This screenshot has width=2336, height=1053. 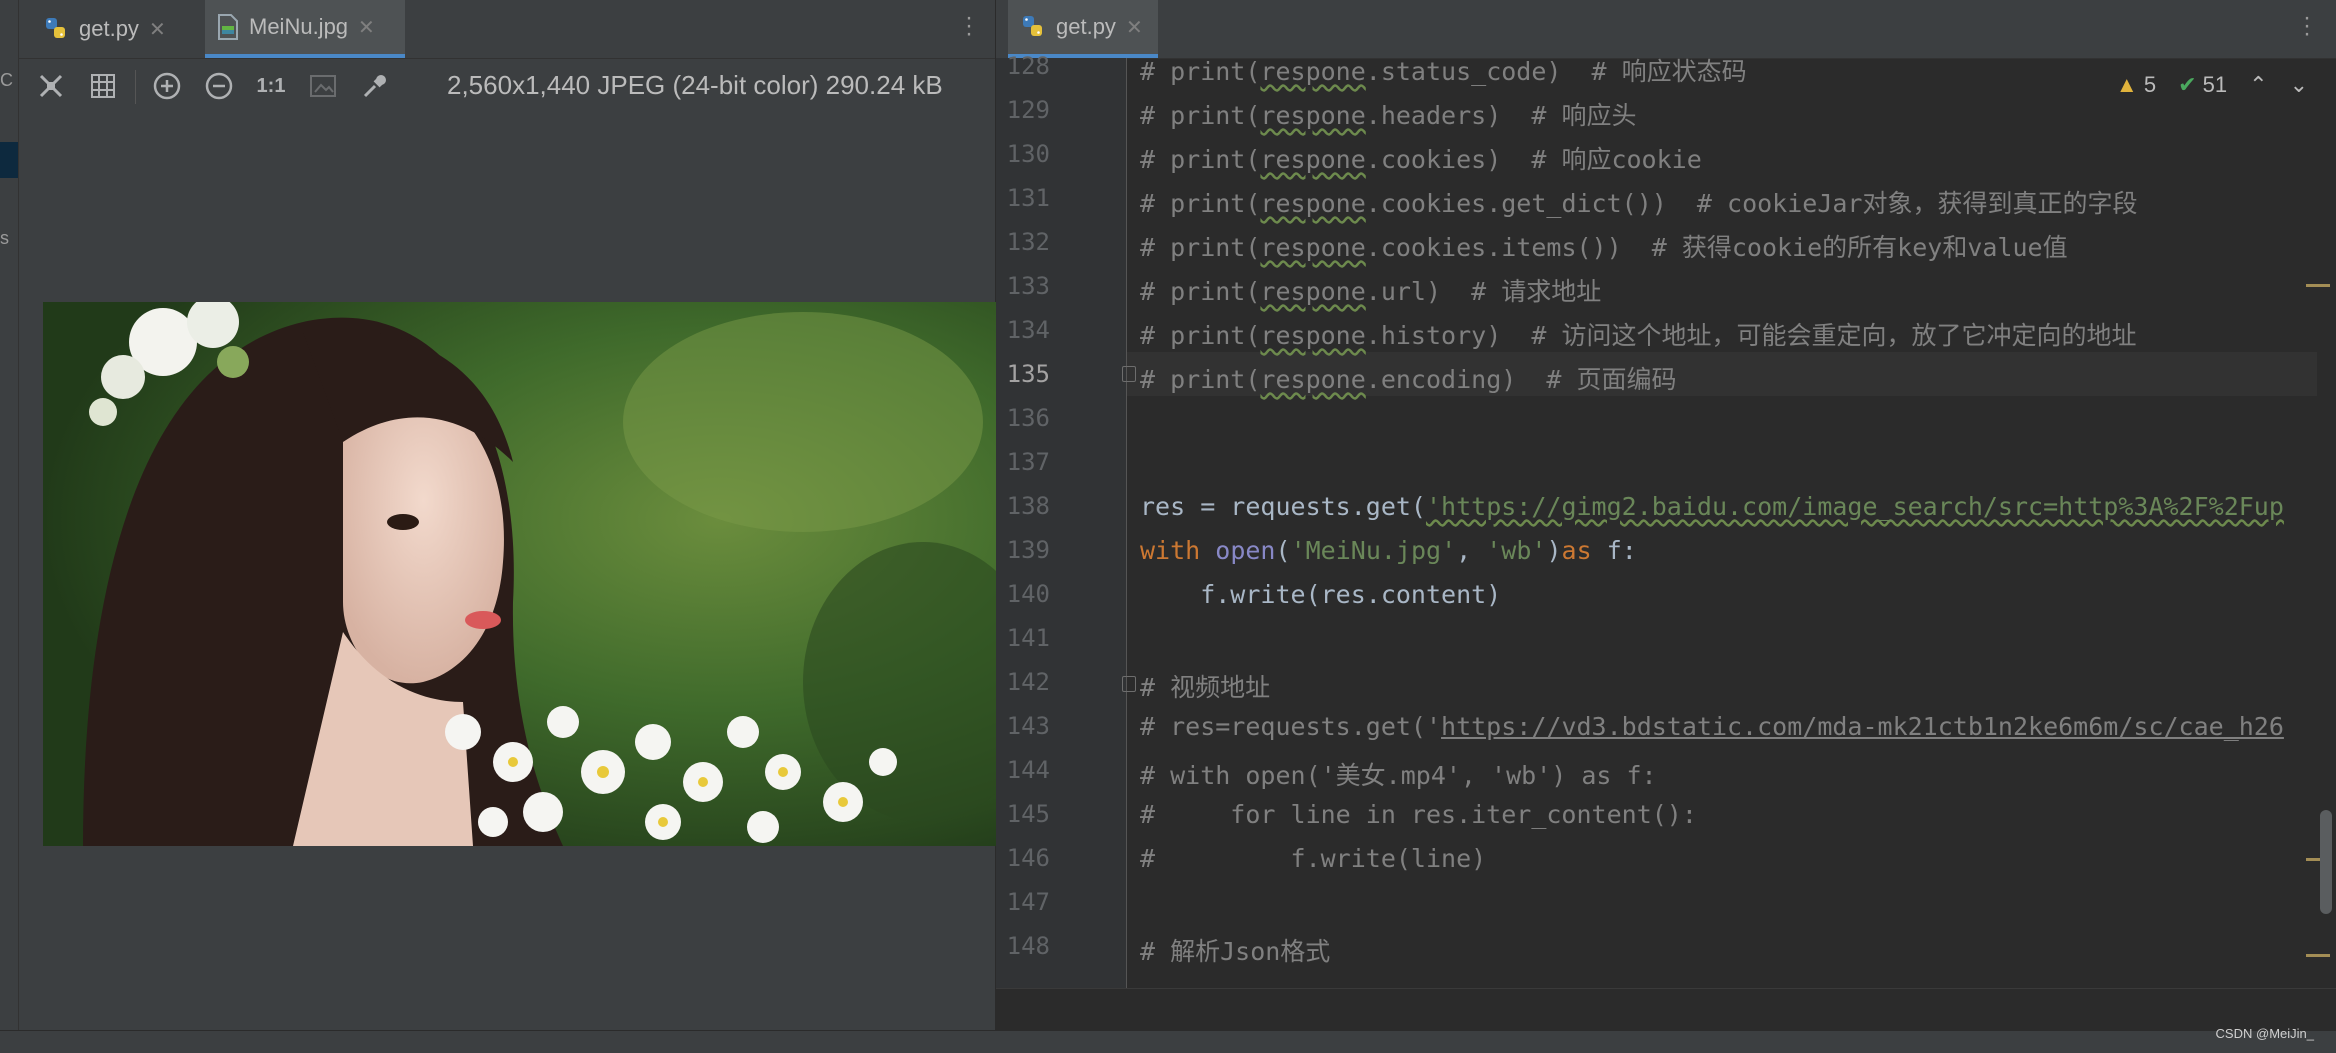 What do you see at coordinates (1028, 638) in the screenshot?
I see `line-number: 141` at bounding box center [1028, 638].